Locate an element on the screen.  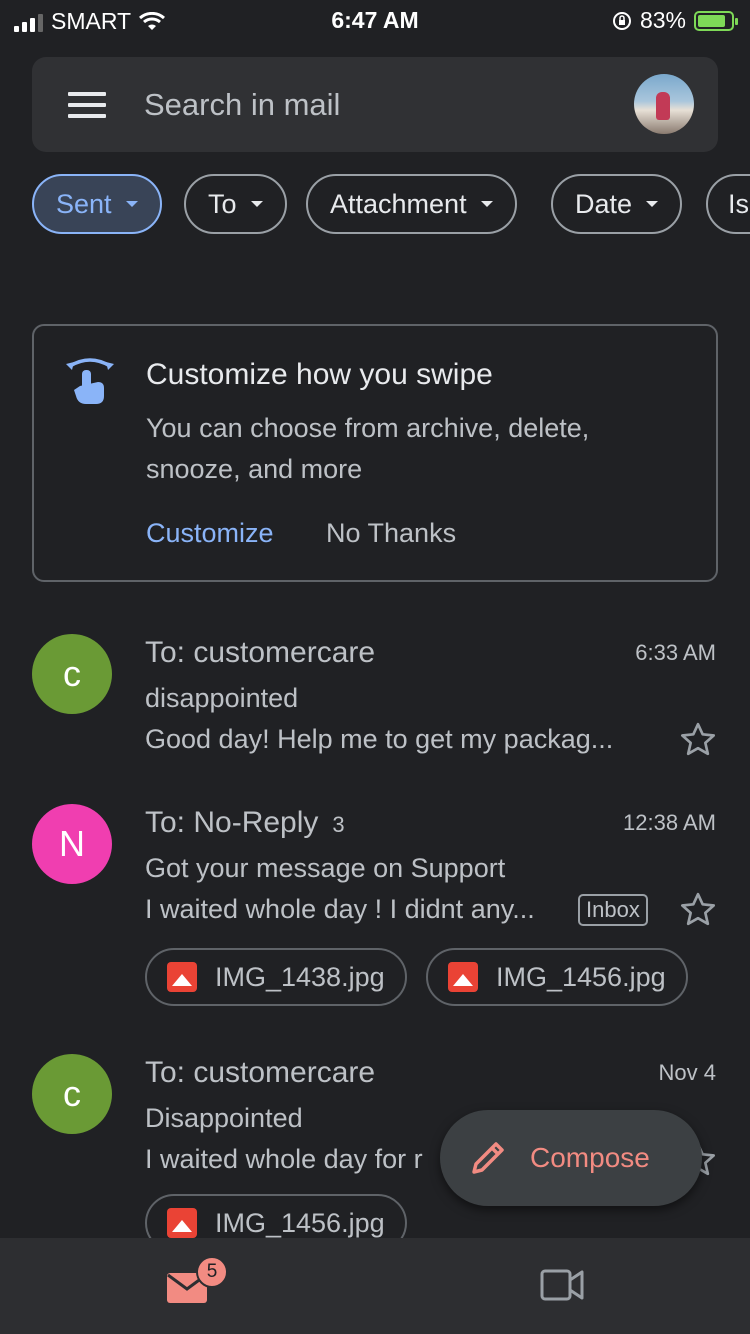
attachment-chip: IMG_1438.jpg is located at coordinates (276, 977).